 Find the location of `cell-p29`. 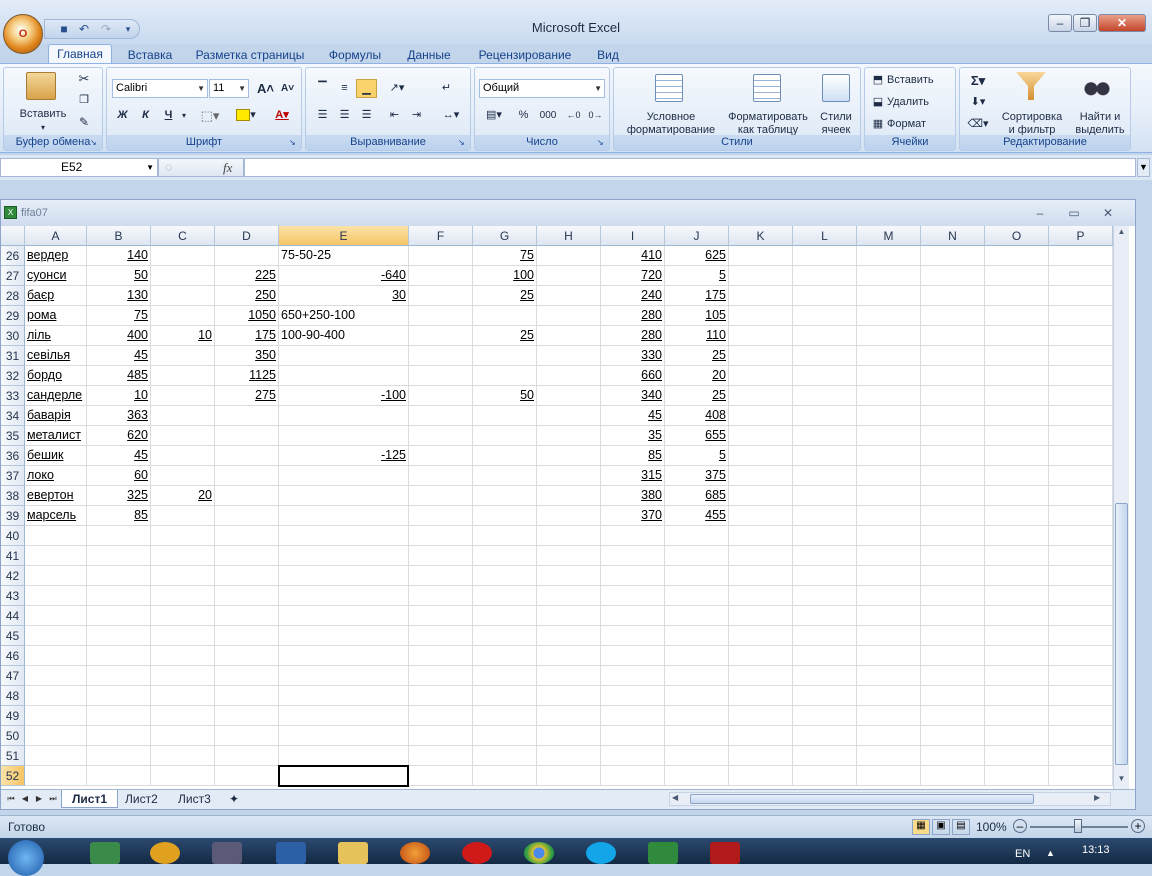

cell-p29 is located at coordinates (1081, 316).